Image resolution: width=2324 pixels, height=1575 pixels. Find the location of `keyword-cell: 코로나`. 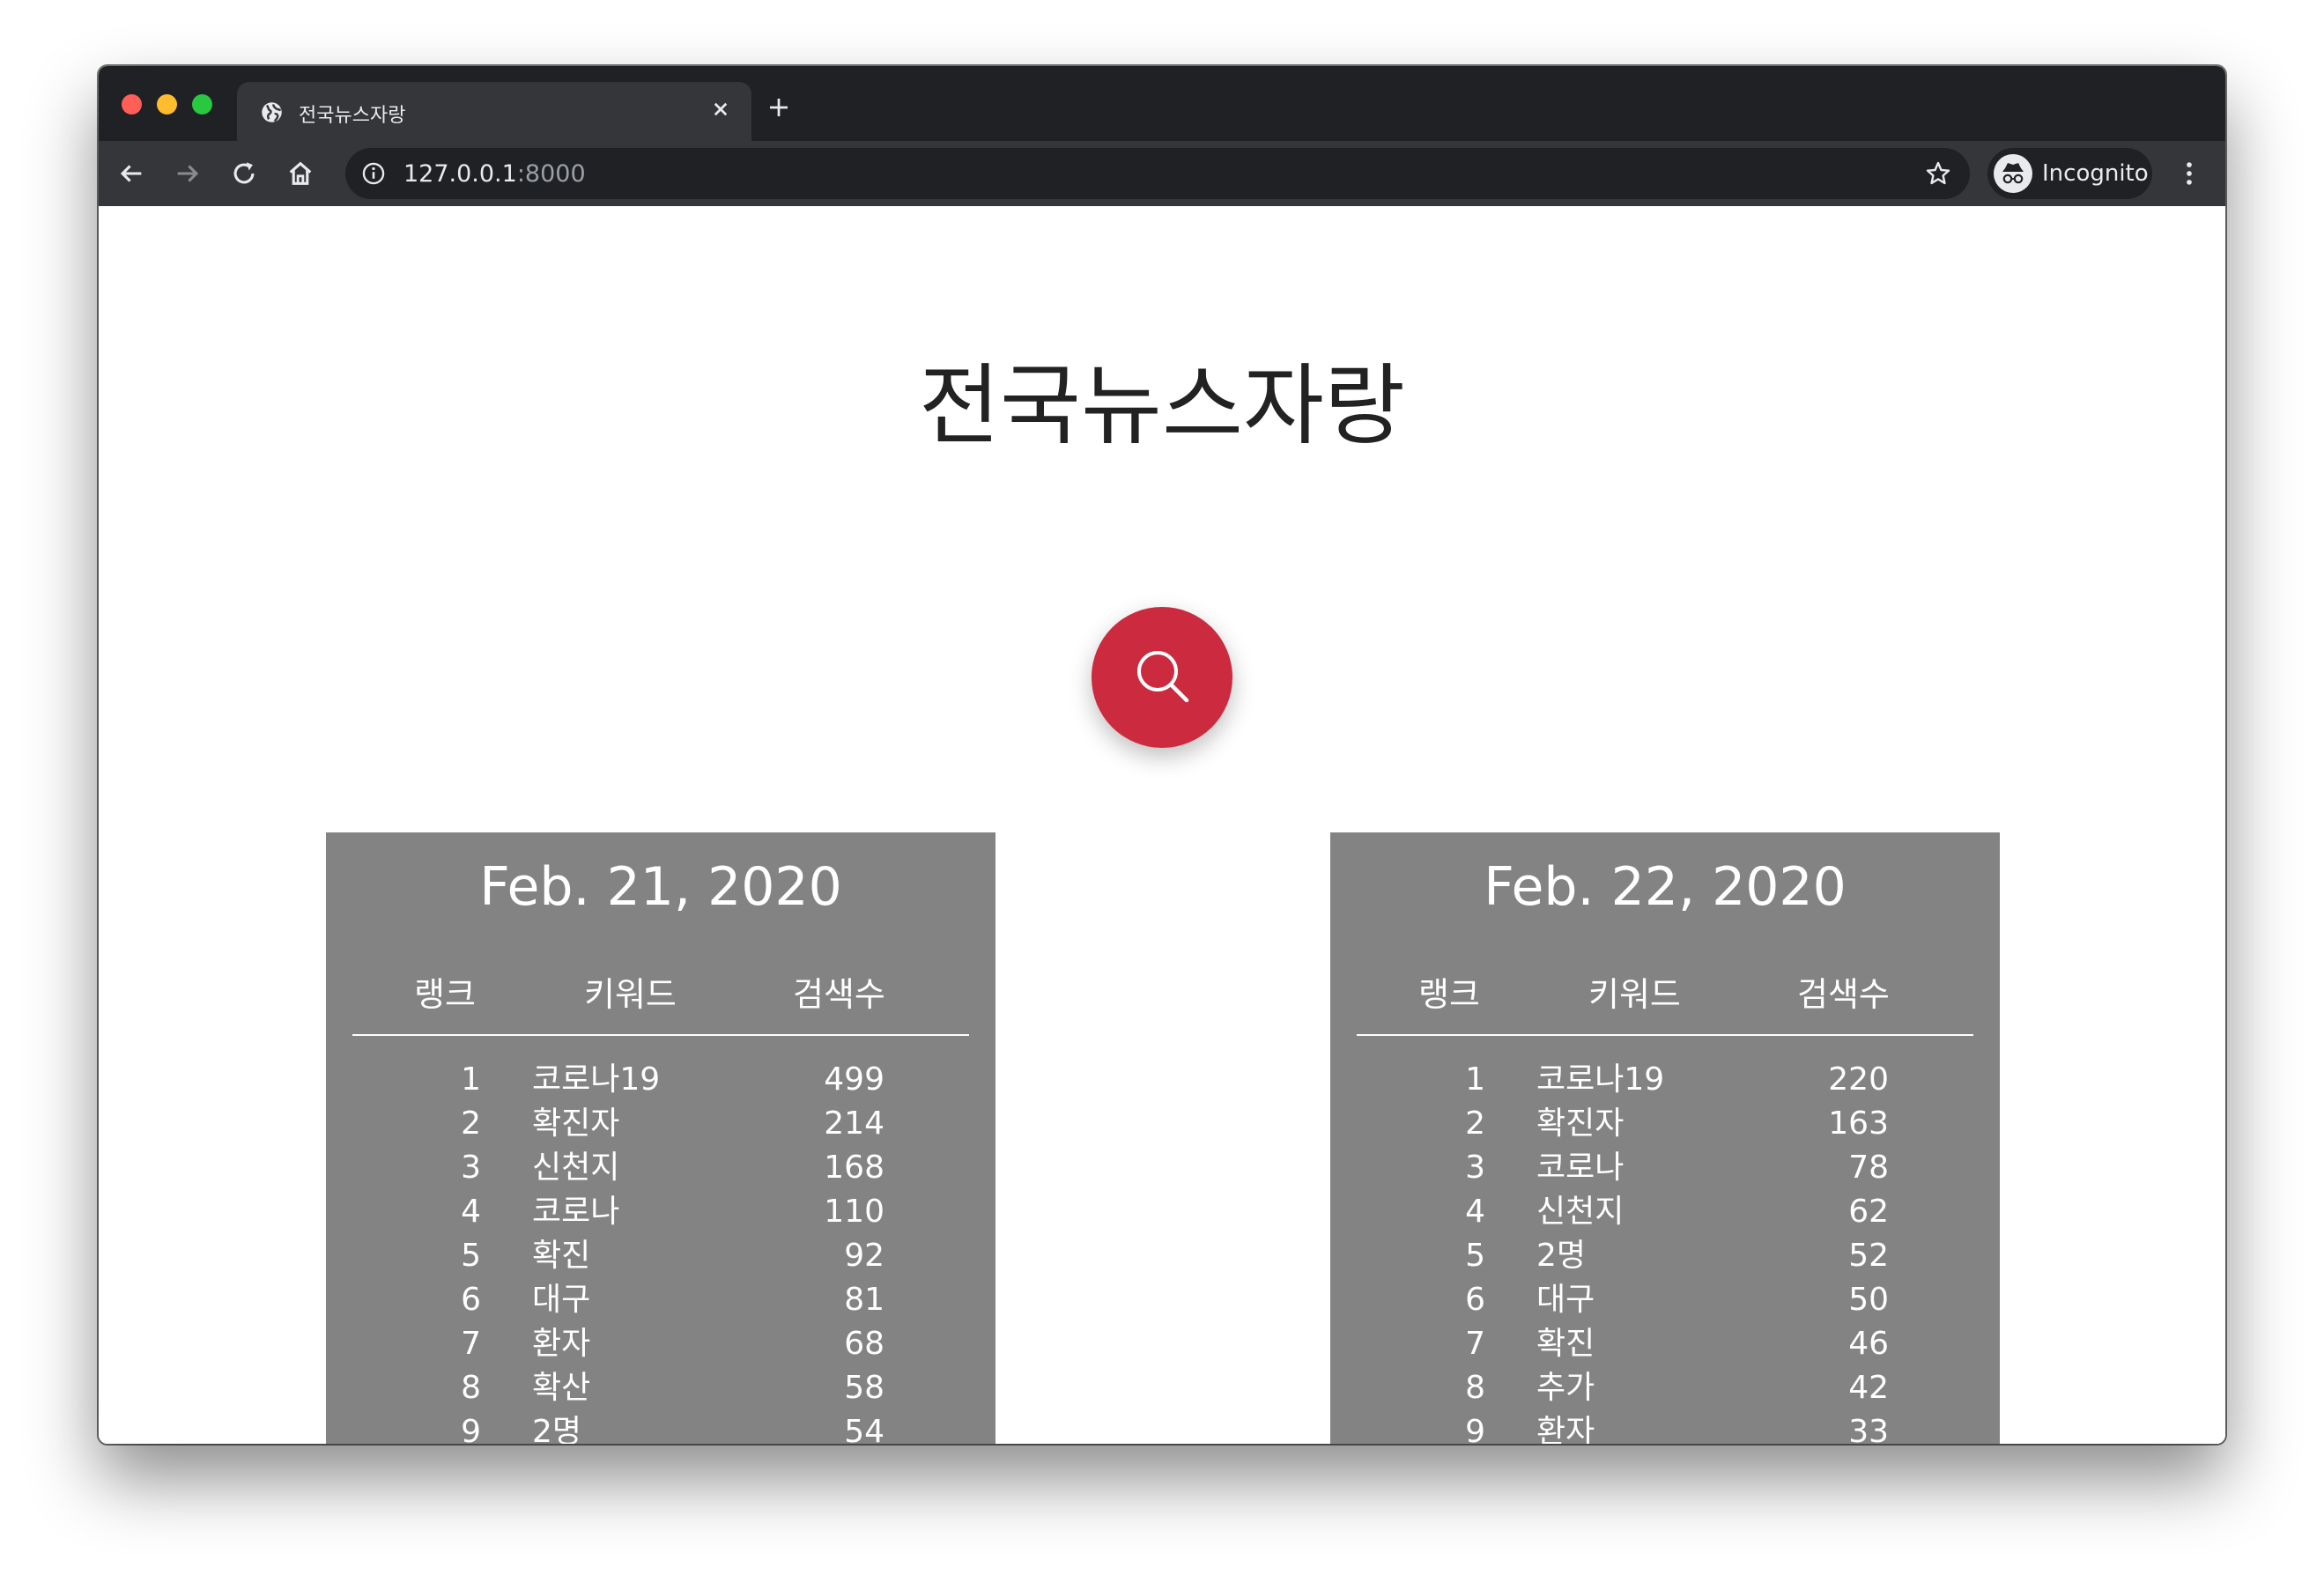

keyword-cell: 코로나 is located at coordinates (1580, 1168).